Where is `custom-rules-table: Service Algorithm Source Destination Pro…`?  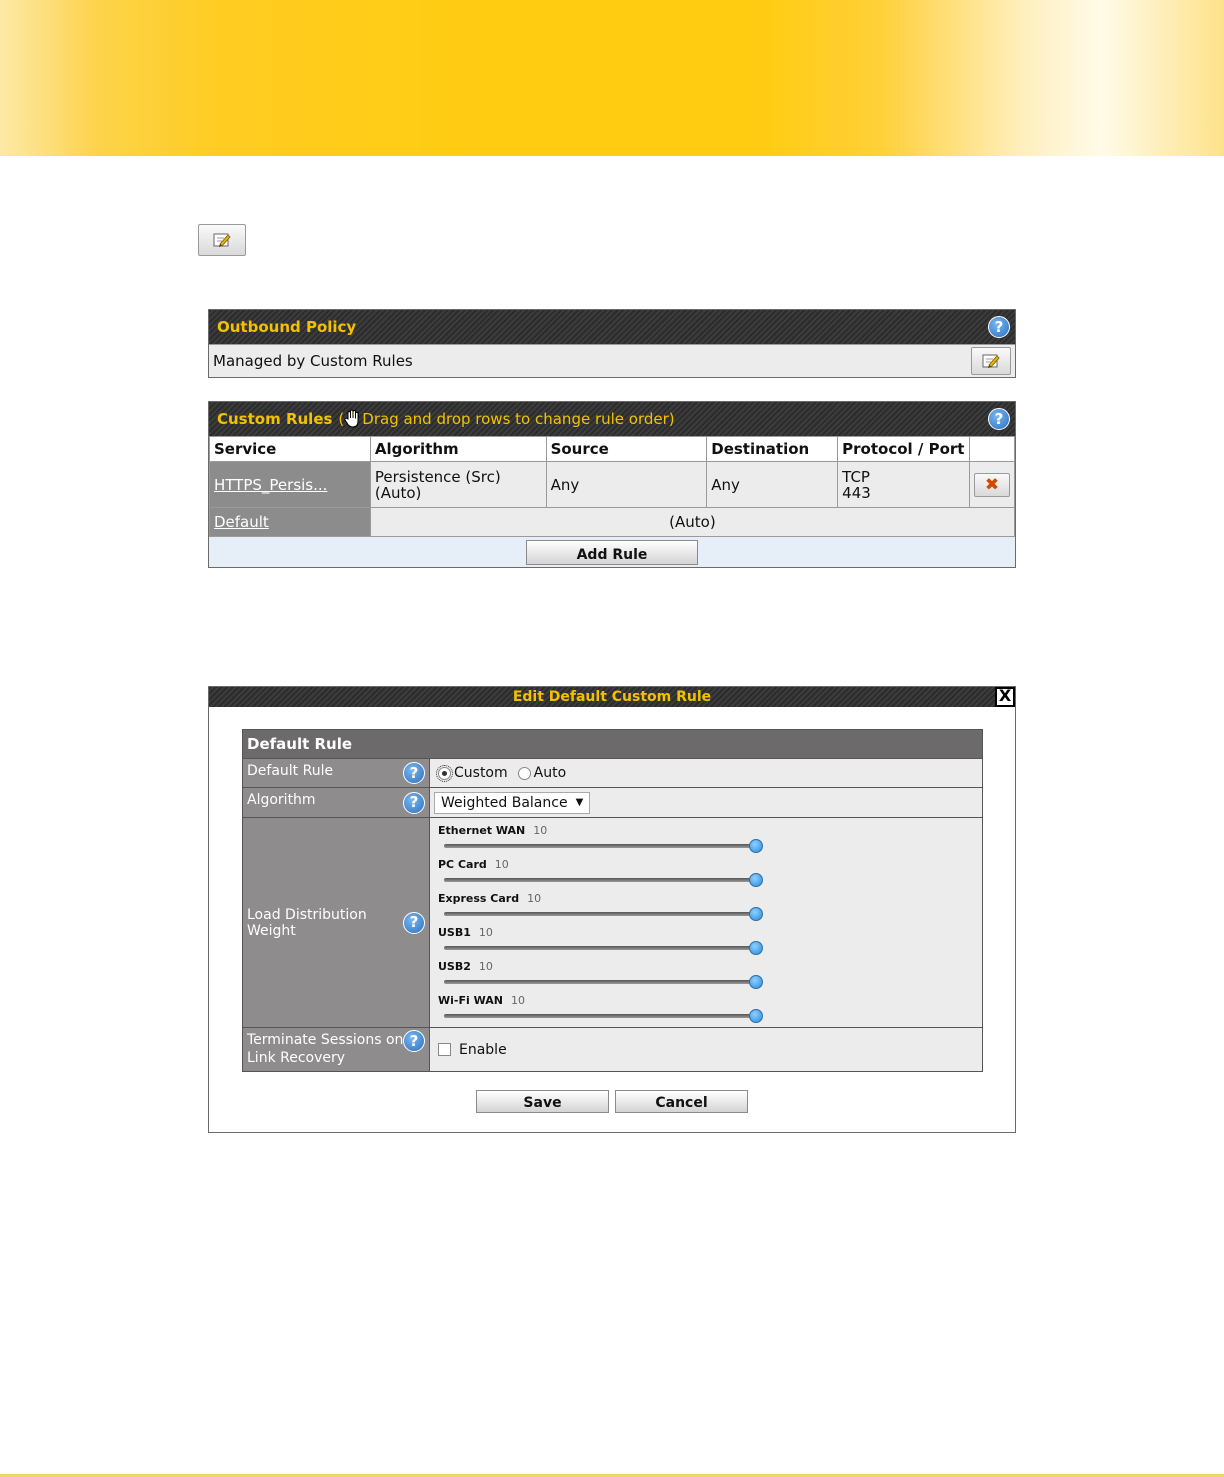 custom-rules-table: Service Algorithm Source Destination Pro… is located at coordinates (612, 486).